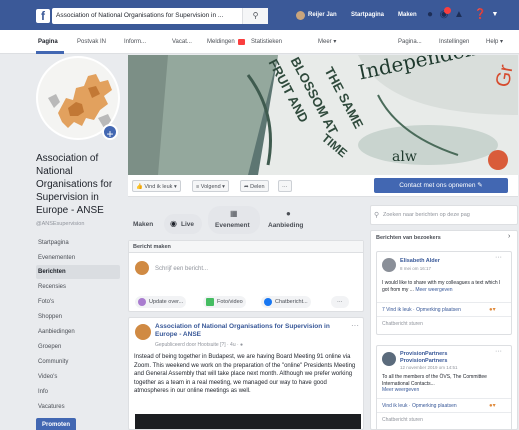 This screenshot has height=430, width=519. I want to click on tab-inbox: Postvak IN, so click(91, 42).